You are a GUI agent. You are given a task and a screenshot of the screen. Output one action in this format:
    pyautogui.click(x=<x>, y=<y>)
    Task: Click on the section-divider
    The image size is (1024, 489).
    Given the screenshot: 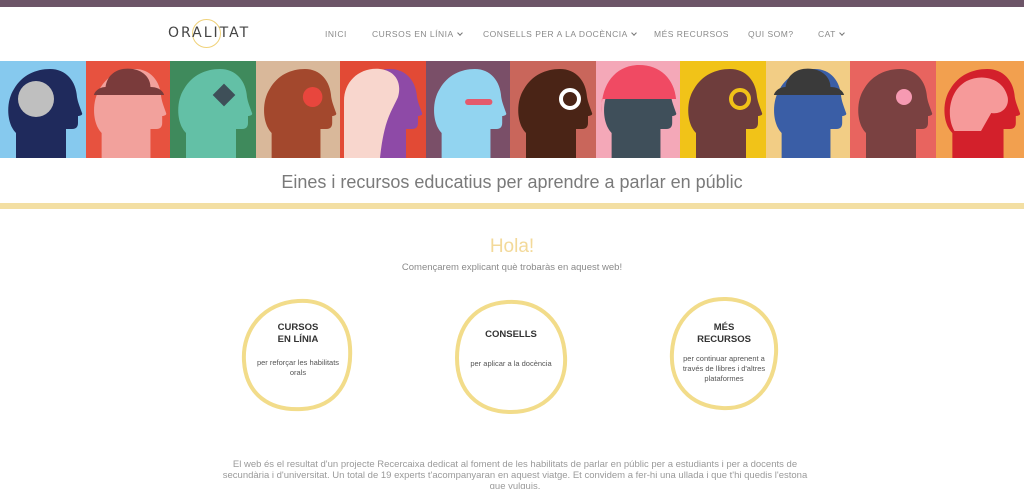 What is the action you would take?
    pyautogui.click(x=512, y=206)
    